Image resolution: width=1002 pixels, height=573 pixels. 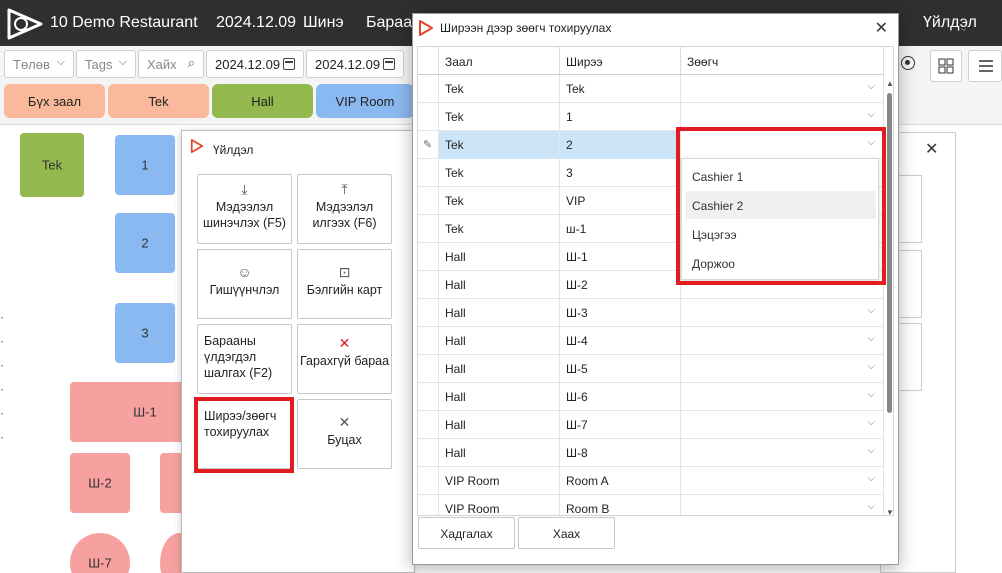 I want to click on back-button: ✕ Буцах, so click(x=344, y=434).